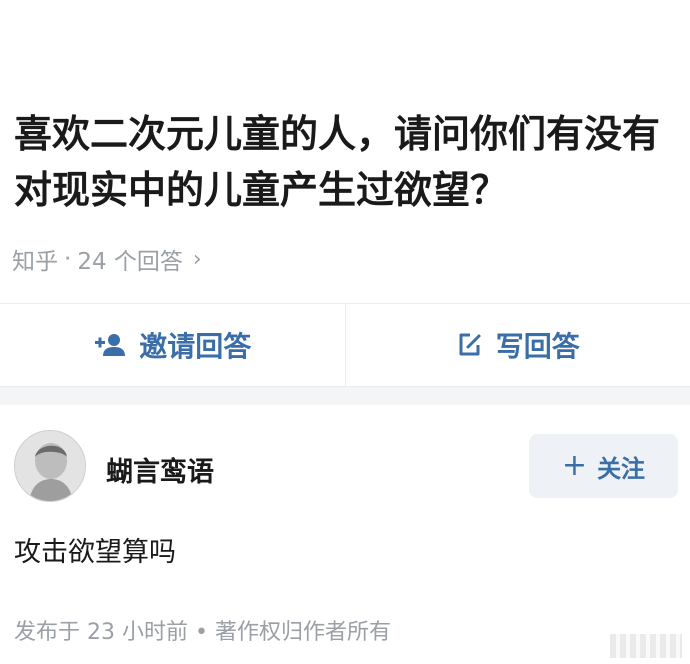  What do you see at coordinates (537, 346) in the screenshot?
I see `write-answer-label: 写回答` at bounding box center [537, 346].